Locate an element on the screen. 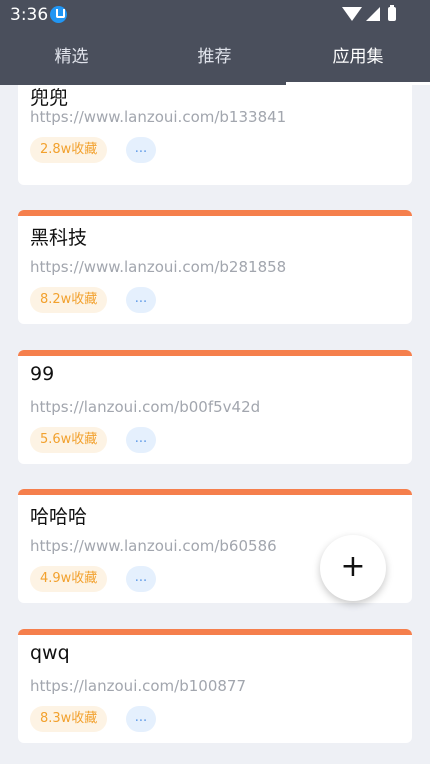 This screenshot has height=764, width=430. card-url: https://www.lanzoui.com/b281858 is located at coordinates (158, 267).